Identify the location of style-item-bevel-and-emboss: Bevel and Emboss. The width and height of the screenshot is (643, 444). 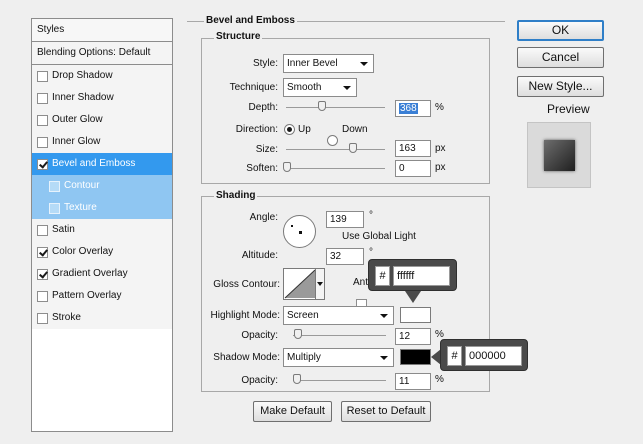
(102, 164).